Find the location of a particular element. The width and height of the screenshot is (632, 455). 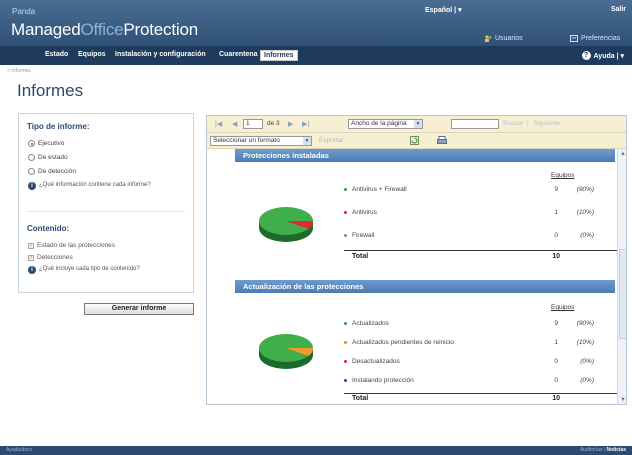

breadcrumb: < Informes is located at coordinates (19, 71).